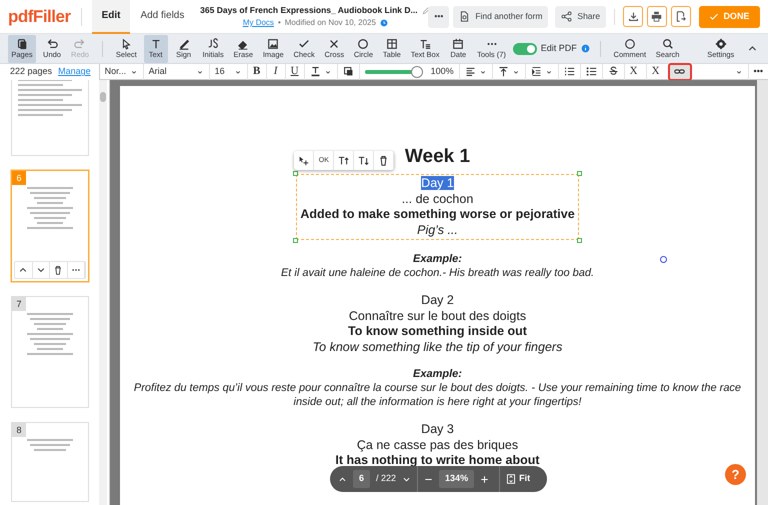  I want to click on literal-translation: To know something like the tip of your fingers, so click(437, 347).